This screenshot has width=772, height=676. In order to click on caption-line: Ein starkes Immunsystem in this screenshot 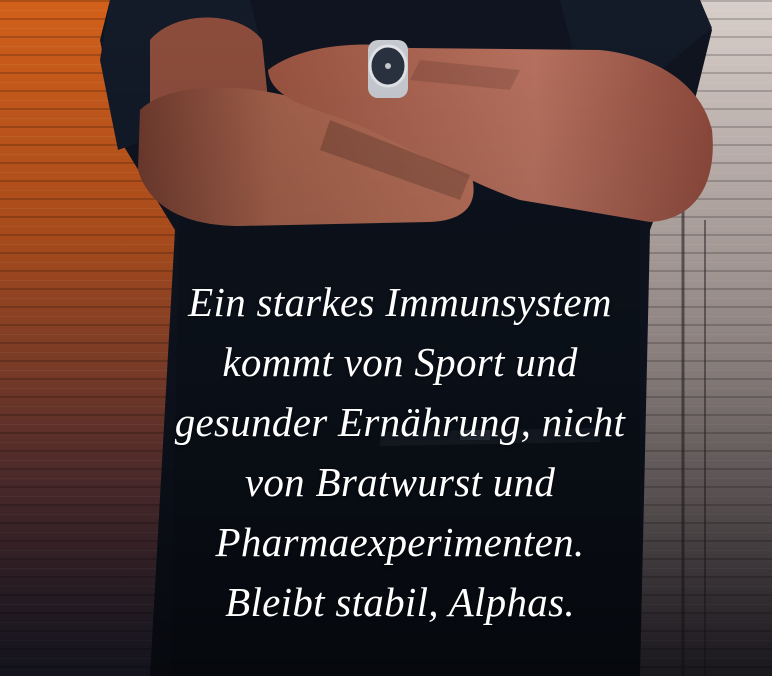, I will do `click(400, 302)`.